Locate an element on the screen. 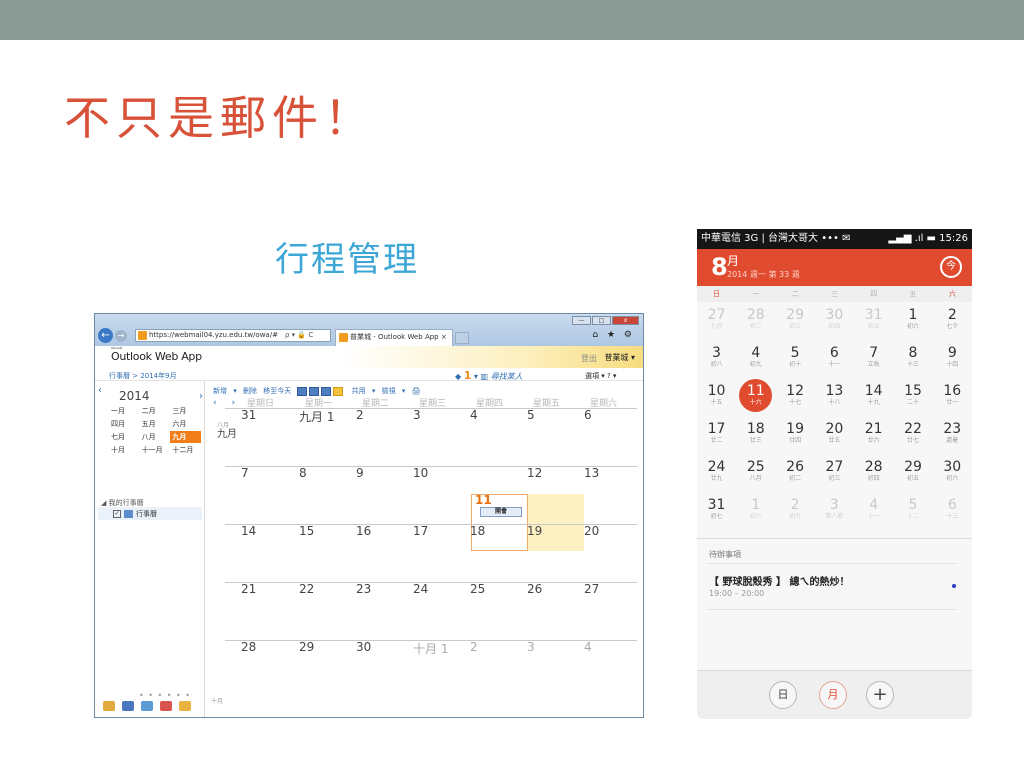 The width and height of the screenshot is (1024, 768). day-cell: 29 is located at coordinates (306, 647).